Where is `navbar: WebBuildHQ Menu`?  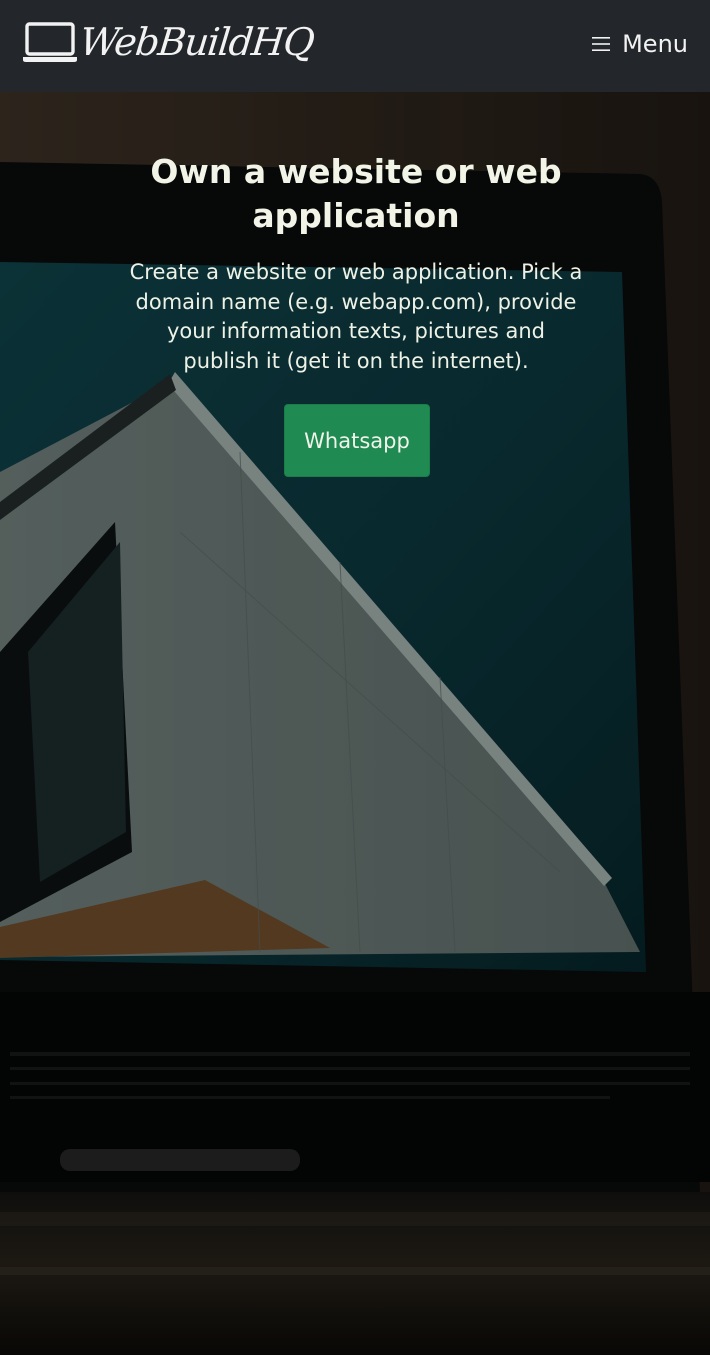
navbar: WebBuildHQ Menu is located at coordinates (355, 46).